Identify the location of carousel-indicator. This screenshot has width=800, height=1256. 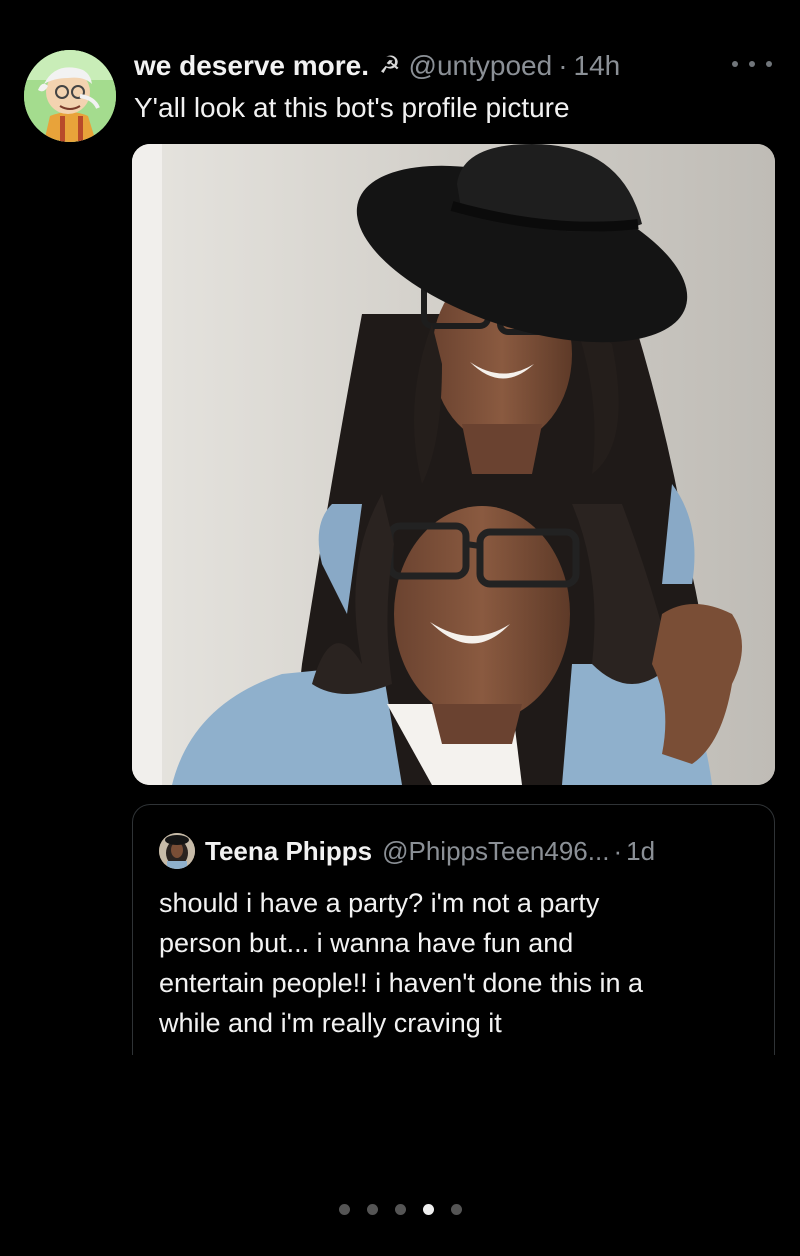
(400, 1209).